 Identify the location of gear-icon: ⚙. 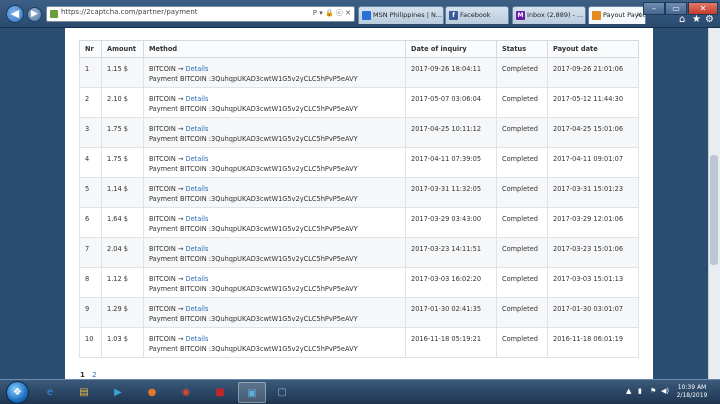
(709, 19).